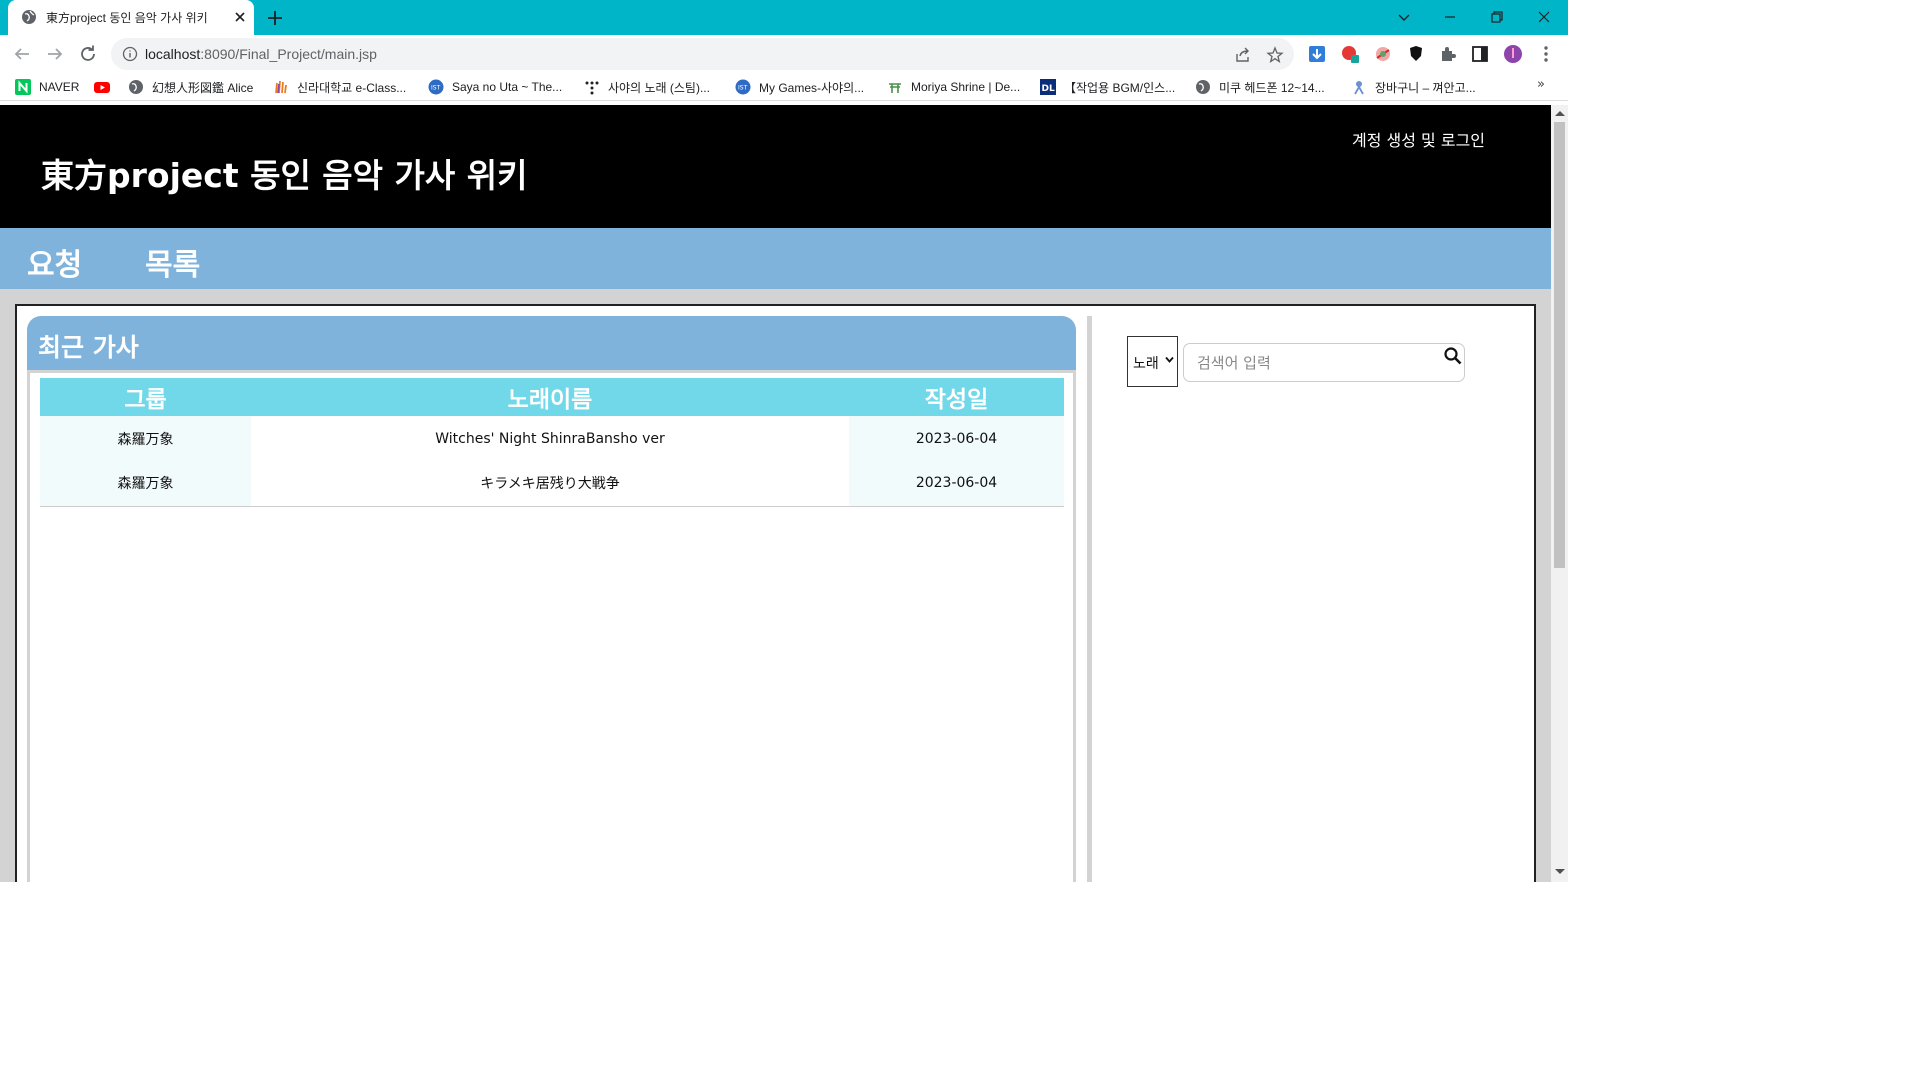  What do you see at coordinates (275, 18) in the screenshot?
I see `new-tab-icon` at bounding box center [275, 18].